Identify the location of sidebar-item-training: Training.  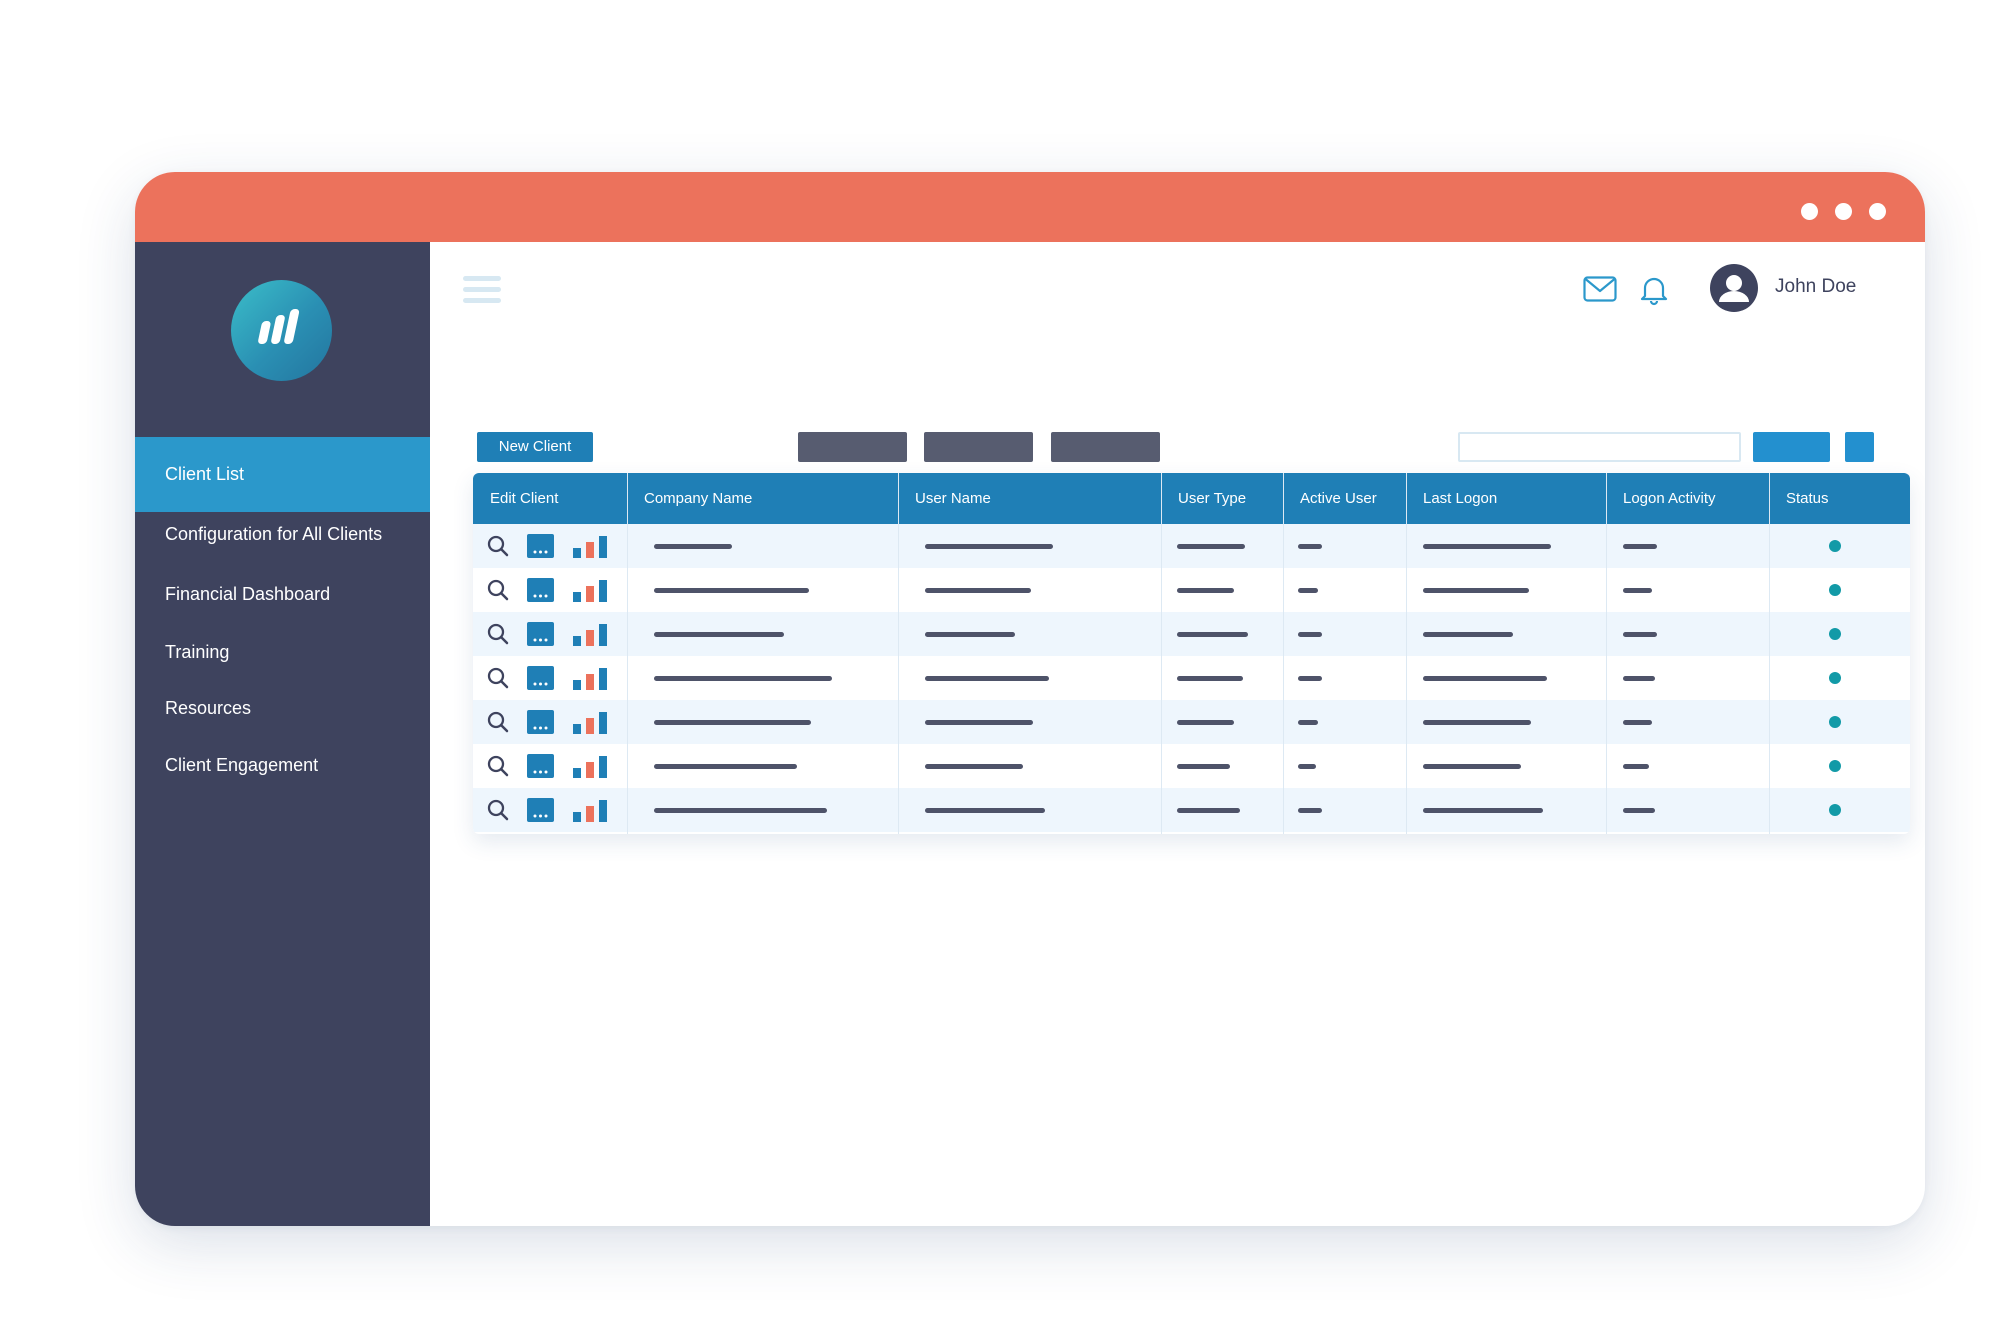
(282, 652).